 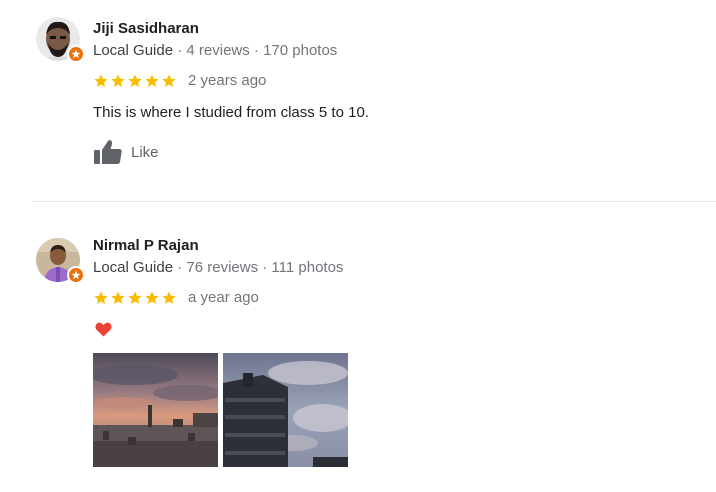 I want to click on rating-row: a year ago, so click(x=176, y=297).